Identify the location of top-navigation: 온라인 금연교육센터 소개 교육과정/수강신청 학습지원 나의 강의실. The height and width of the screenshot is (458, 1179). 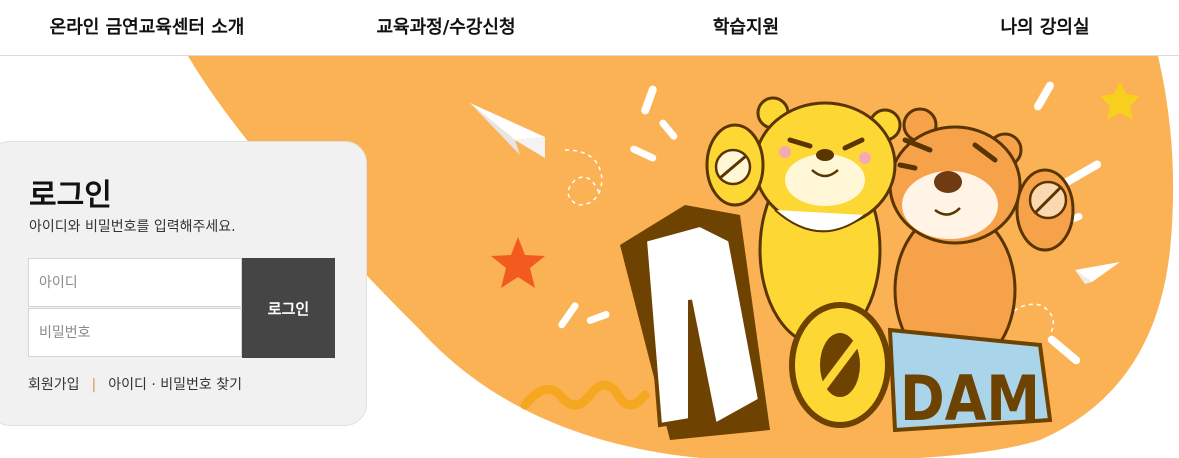
(589, 28).